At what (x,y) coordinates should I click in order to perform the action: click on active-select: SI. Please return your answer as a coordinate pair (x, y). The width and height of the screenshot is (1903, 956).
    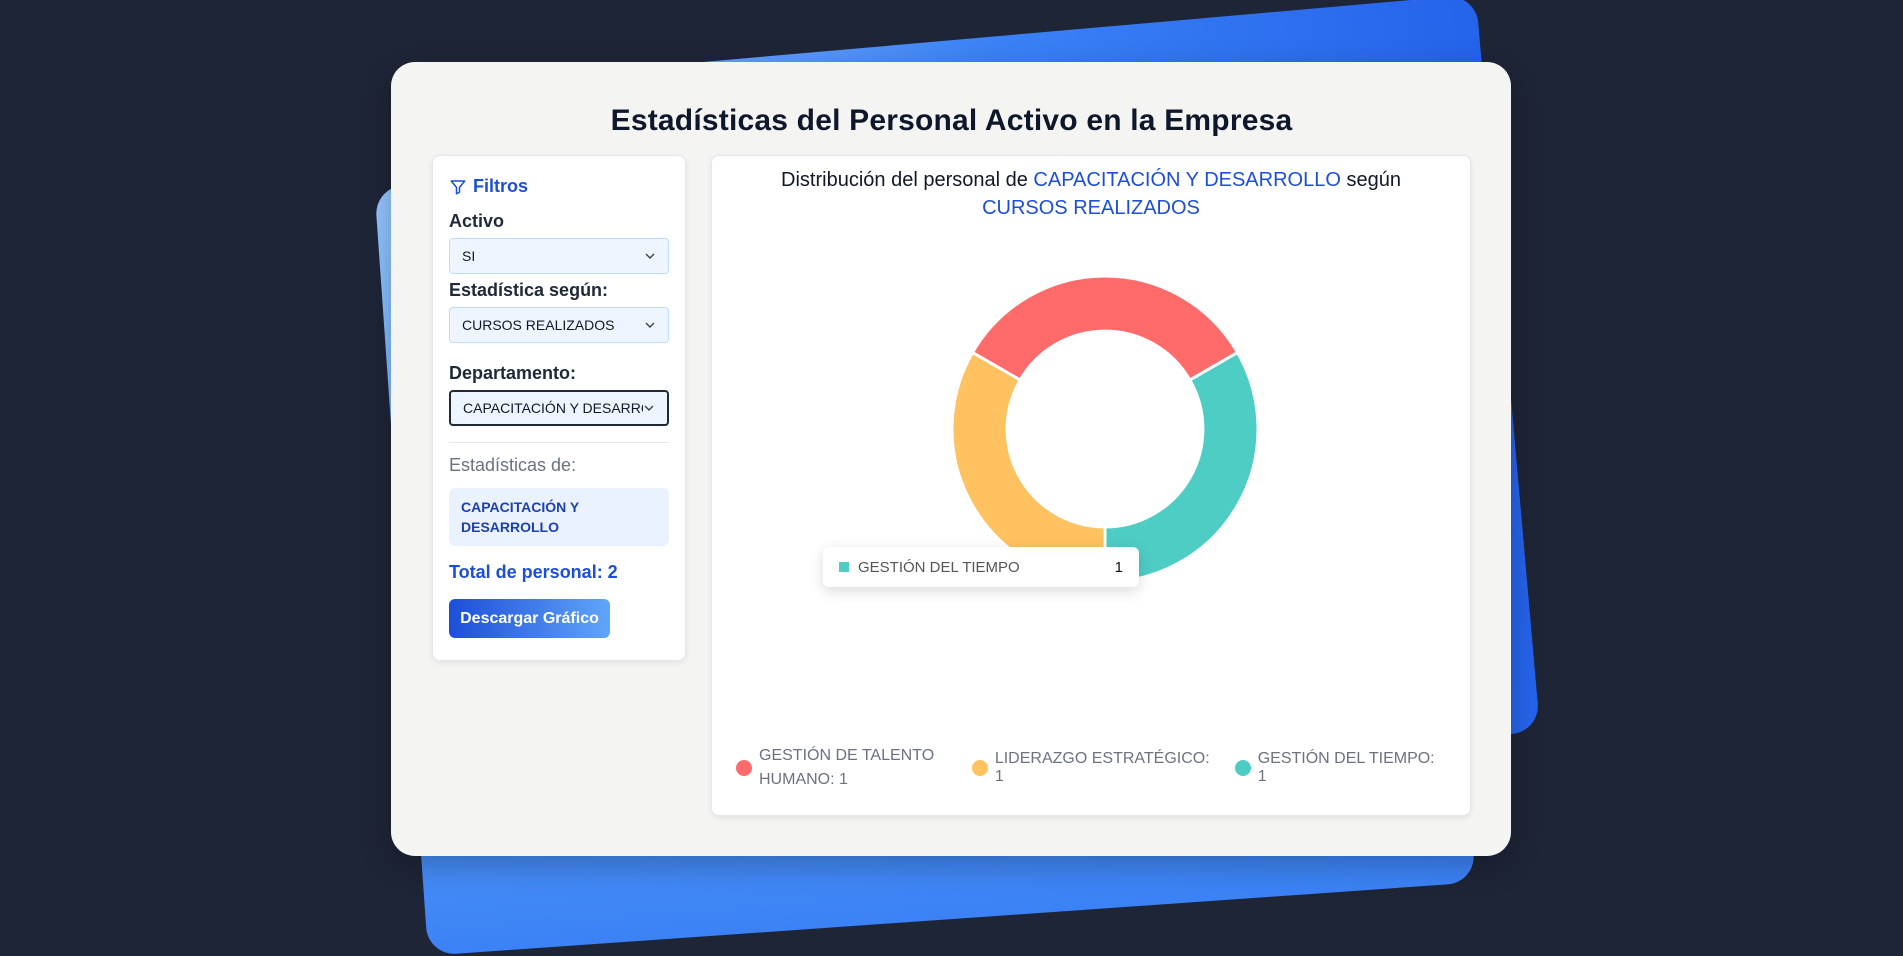
    Looking at the image, I should click on (559, 256).